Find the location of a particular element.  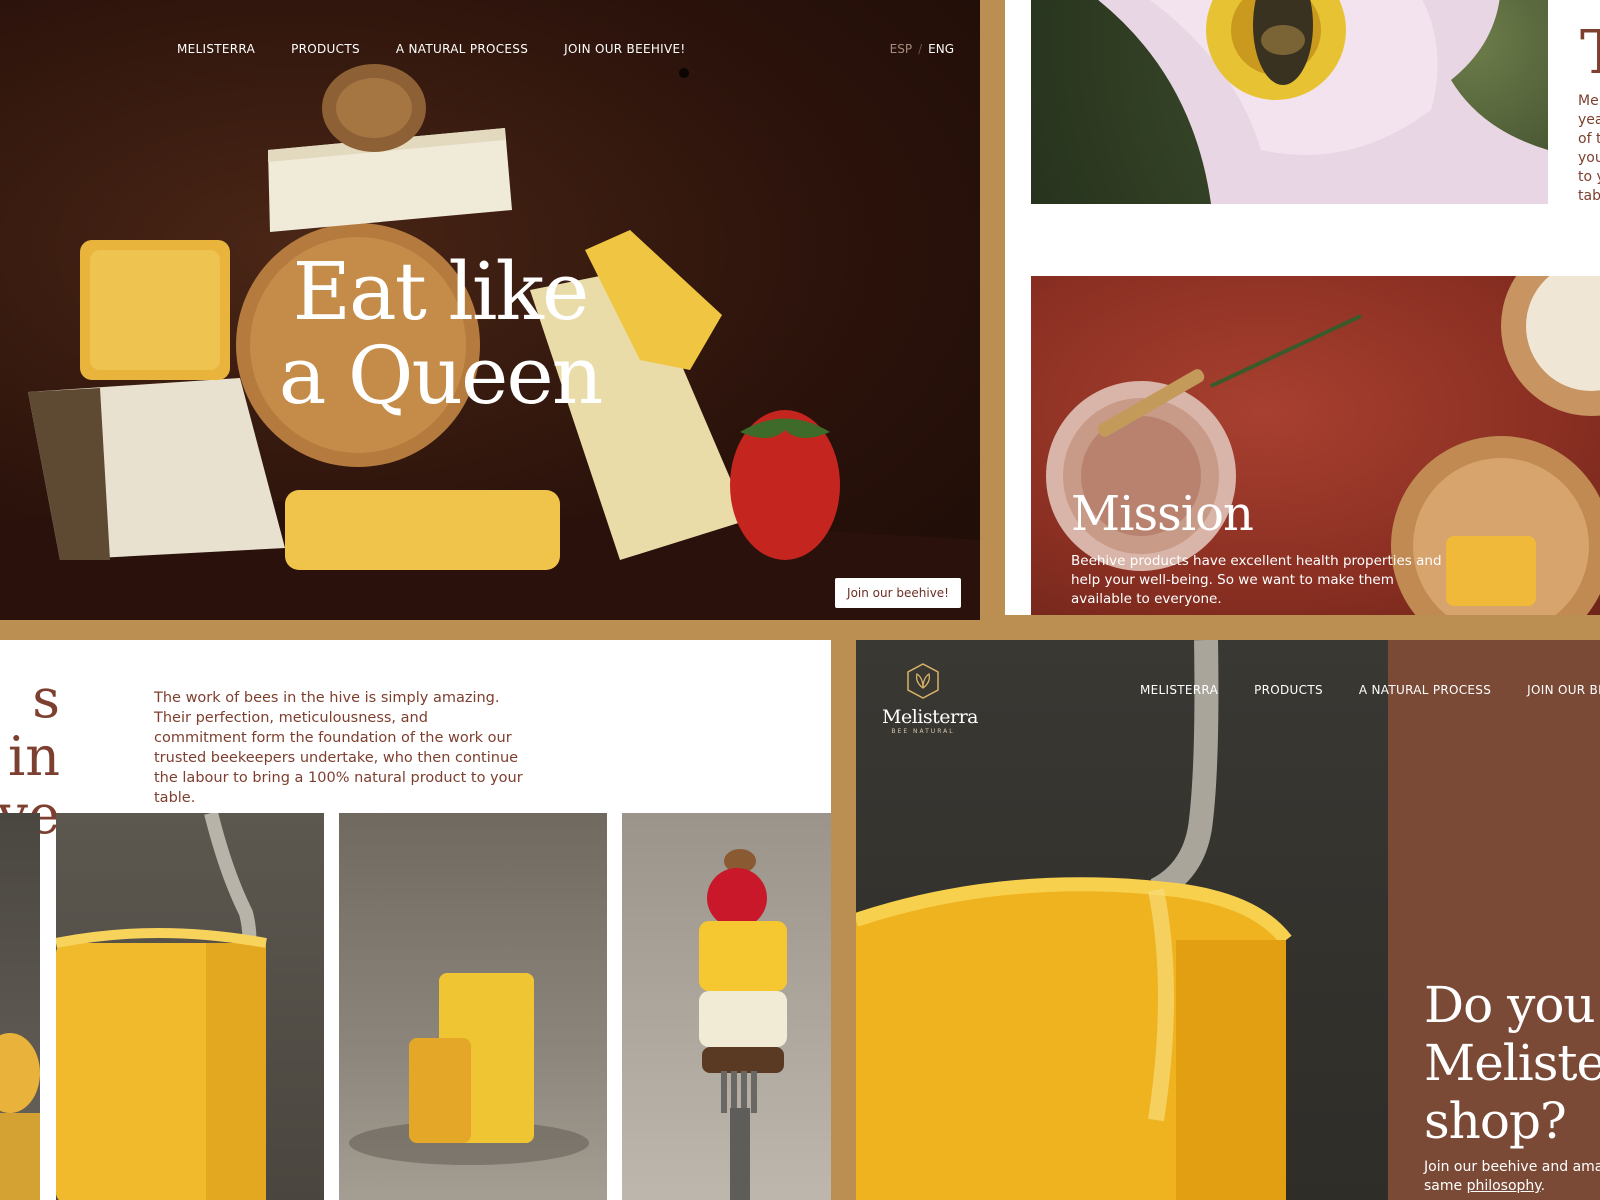

mission-title: Mission is located at coordinates (1162, 514).